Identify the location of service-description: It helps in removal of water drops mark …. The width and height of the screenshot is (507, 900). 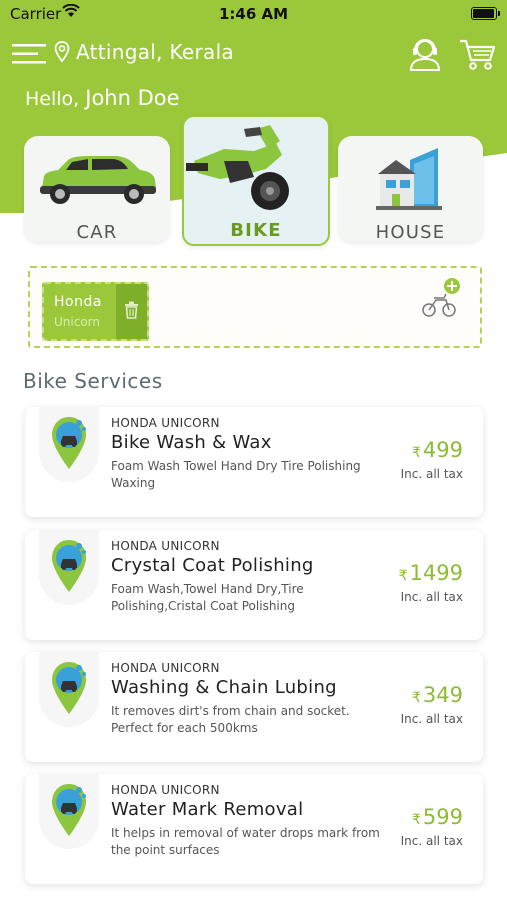
(245, 841).